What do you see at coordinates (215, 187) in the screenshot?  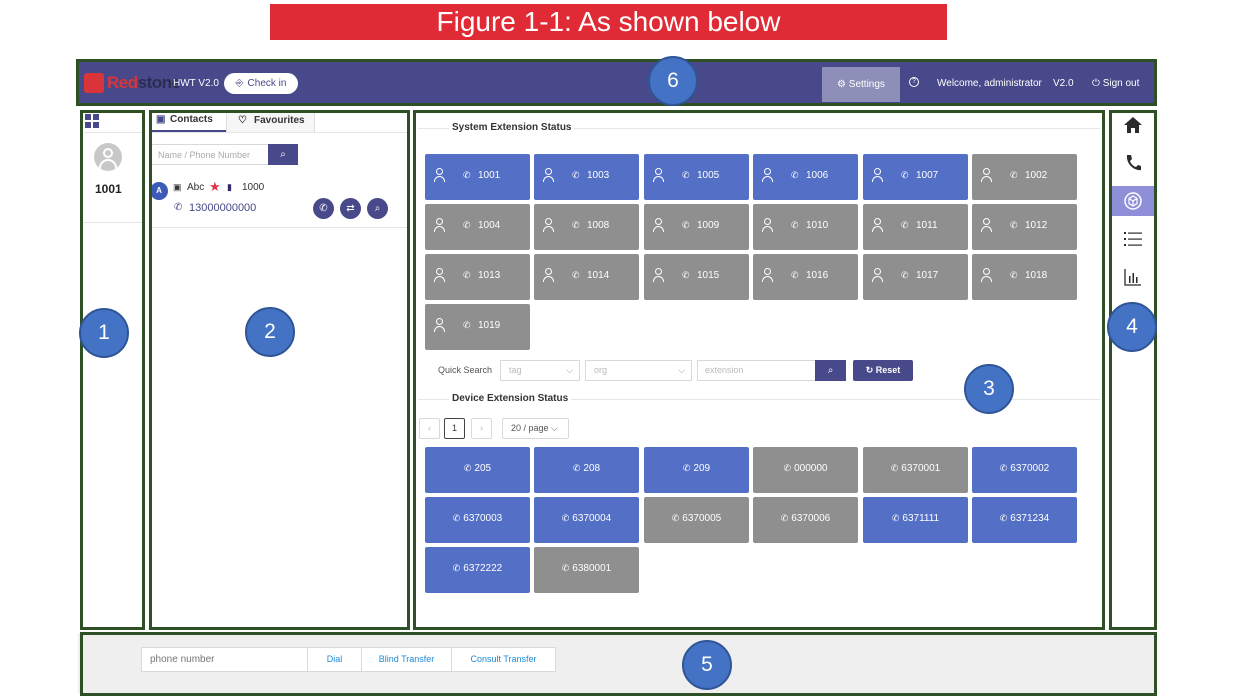 I see `star-icon: ★` at bounding box center [215, 187].